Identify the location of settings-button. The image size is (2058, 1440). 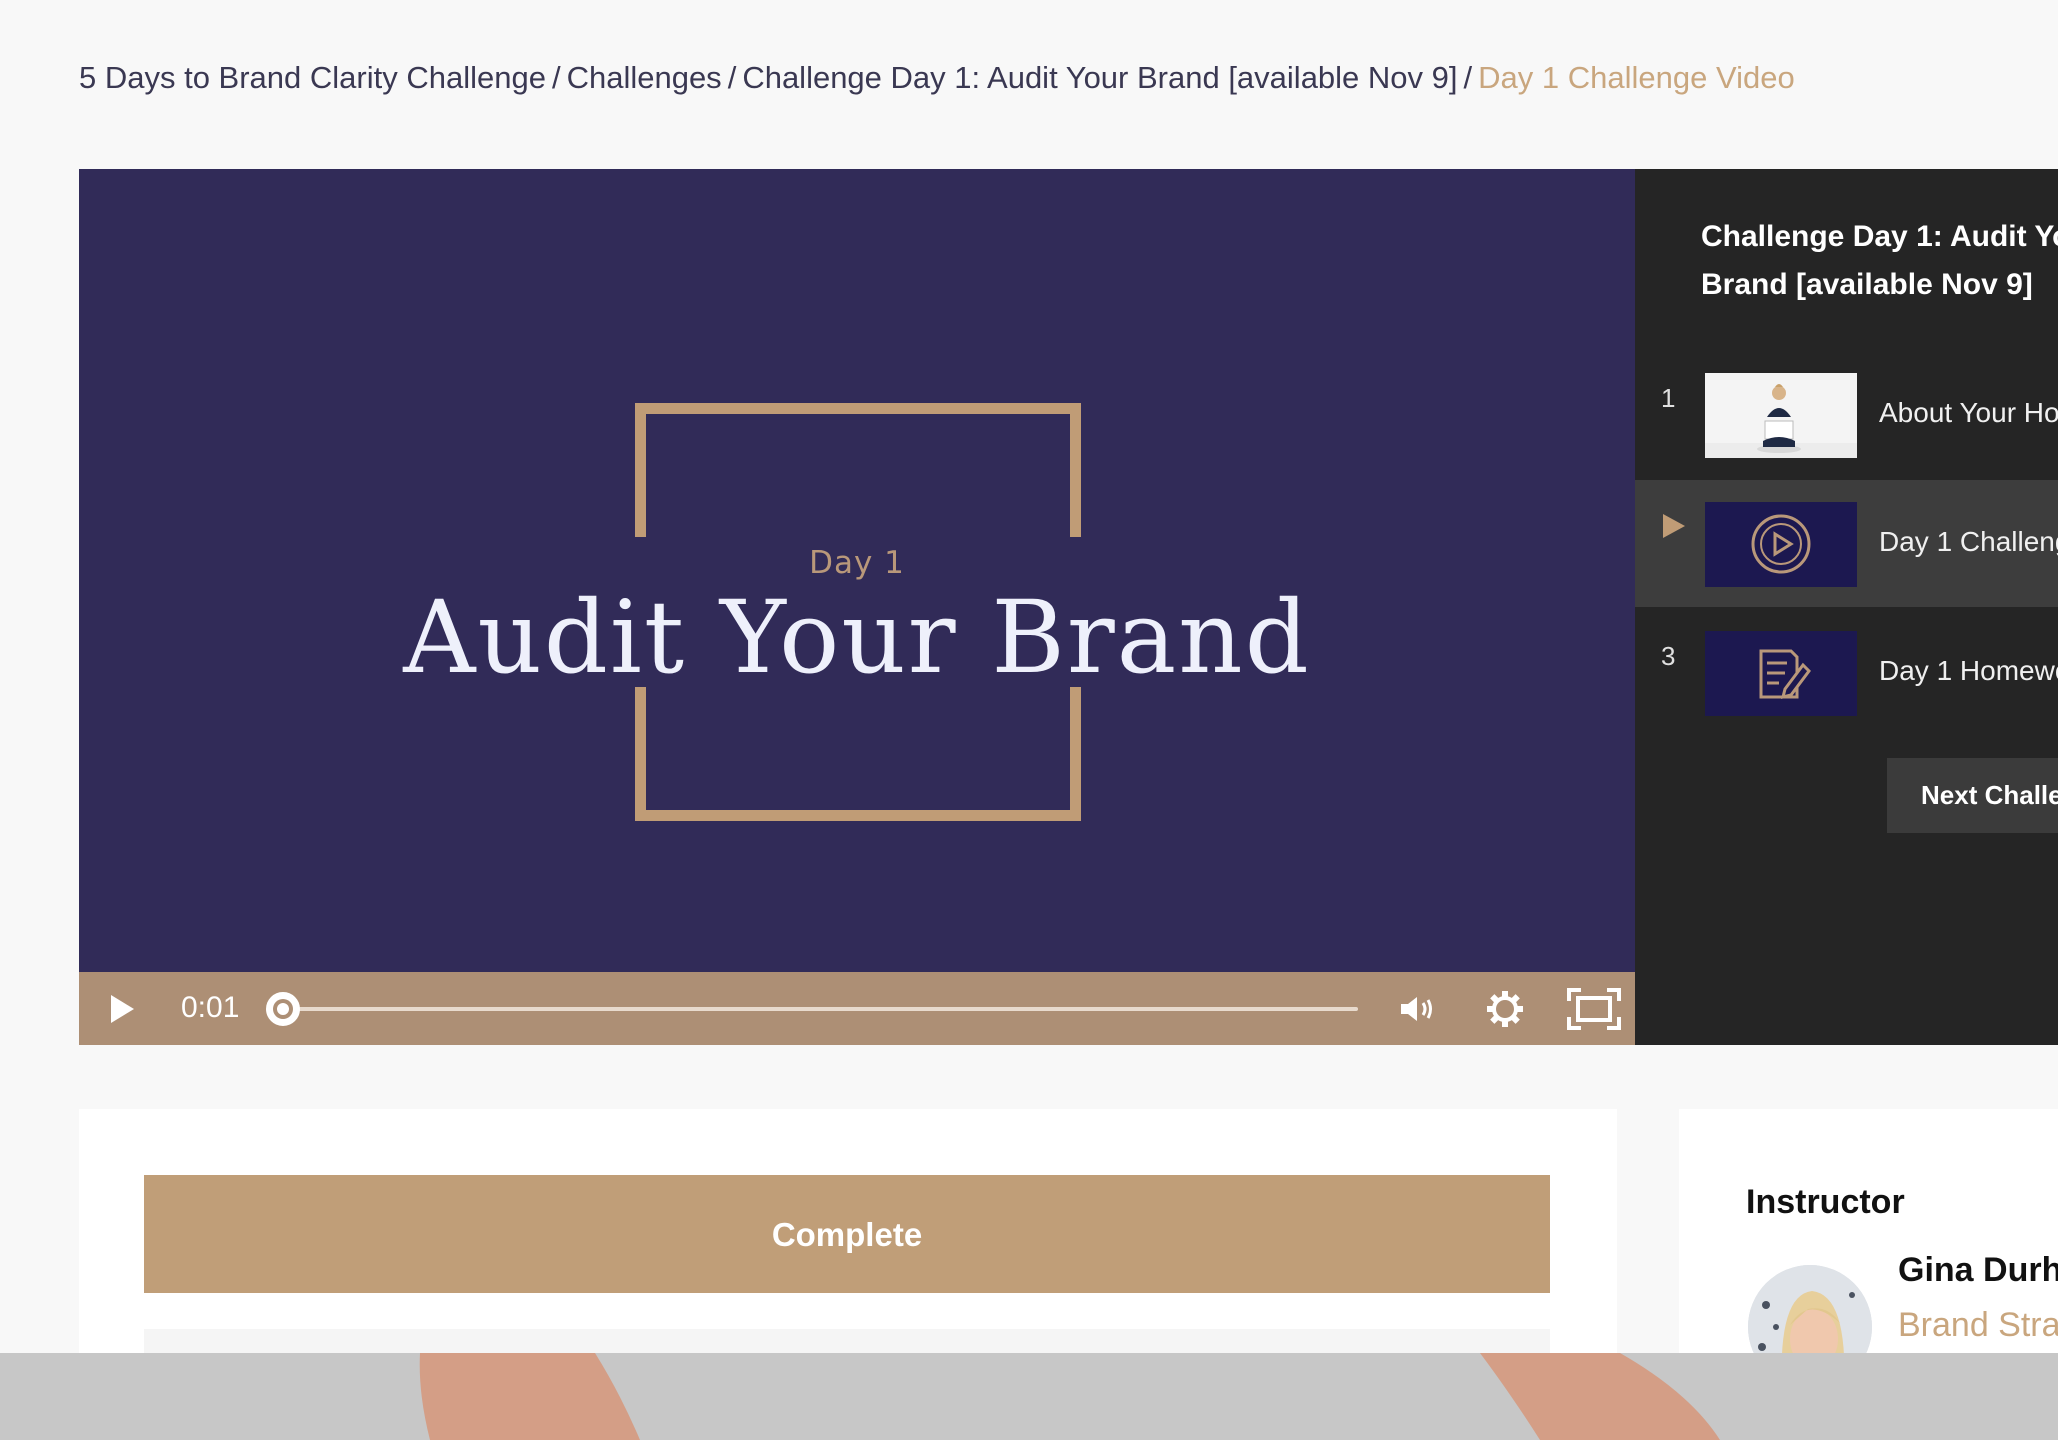
(1505, 1011).